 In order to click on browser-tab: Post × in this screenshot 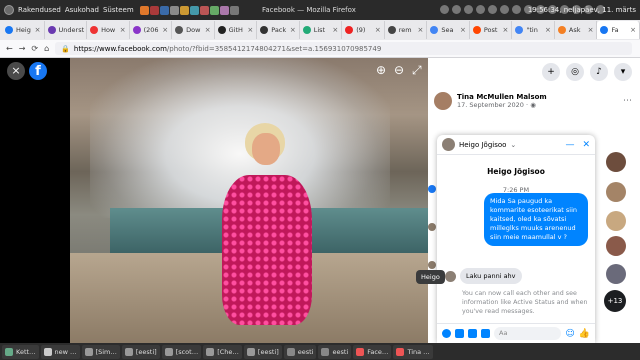, I will do `click(491, 30)`.